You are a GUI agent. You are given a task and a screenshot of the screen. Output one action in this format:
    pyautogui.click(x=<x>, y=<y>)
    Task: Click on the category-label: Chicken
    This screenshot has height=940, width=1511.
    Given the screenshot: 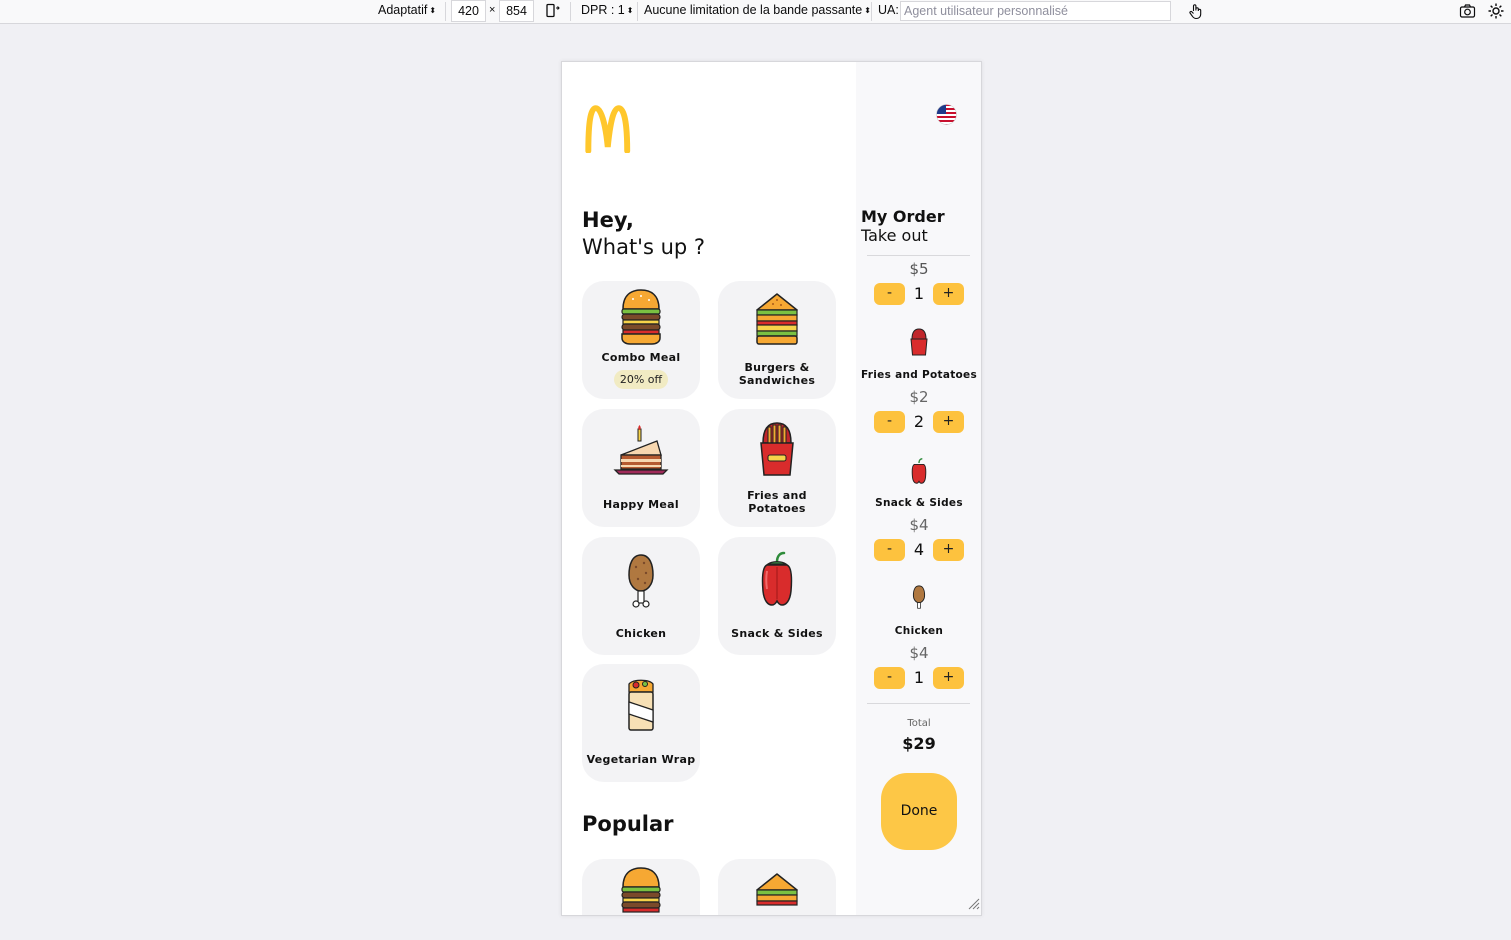 What is the action you would take?
    pyautogui.click(x=641, y=633)
    